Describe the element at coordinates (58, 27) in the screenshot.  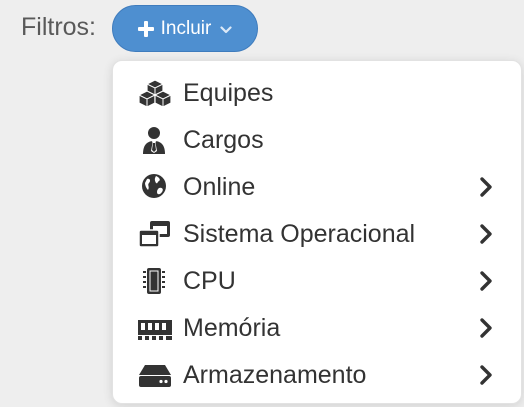
I see `filters-label: Filtros:` at that location.